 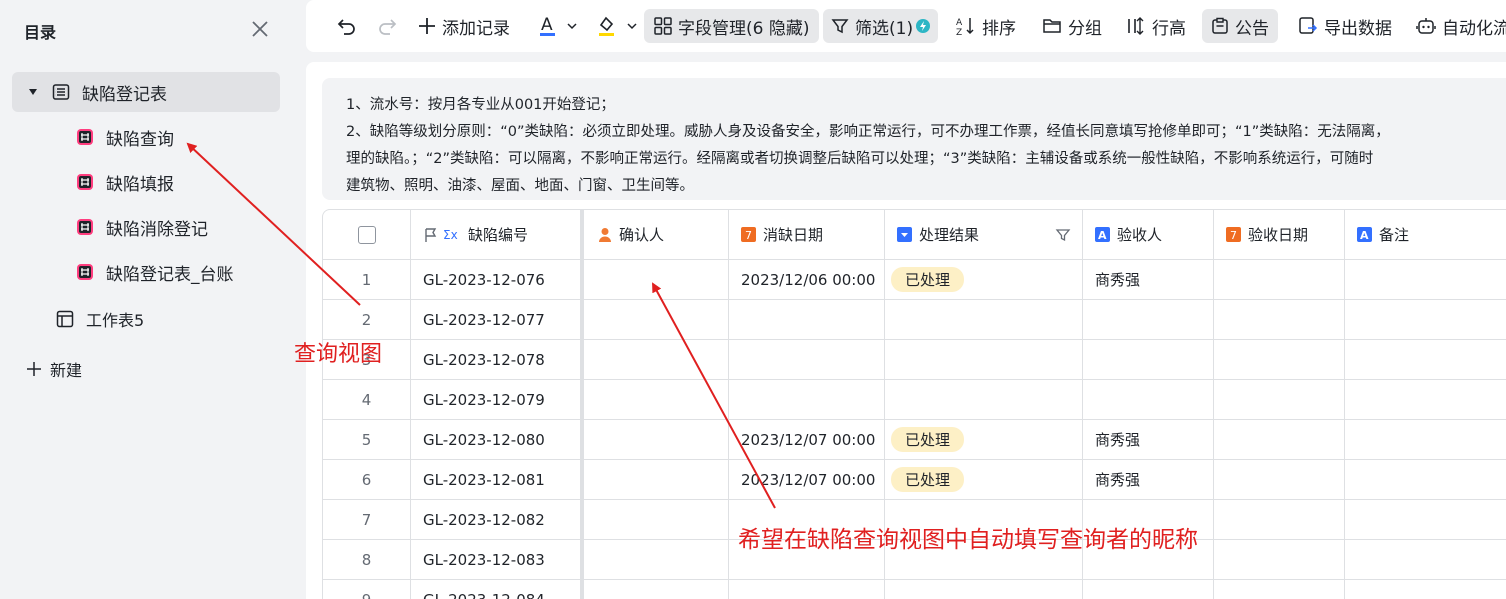 What do you see at coordinates (496, 589) in the screenshot?
I see `code-cell: GL-2023-12-084` at bounding box center [496, 589].